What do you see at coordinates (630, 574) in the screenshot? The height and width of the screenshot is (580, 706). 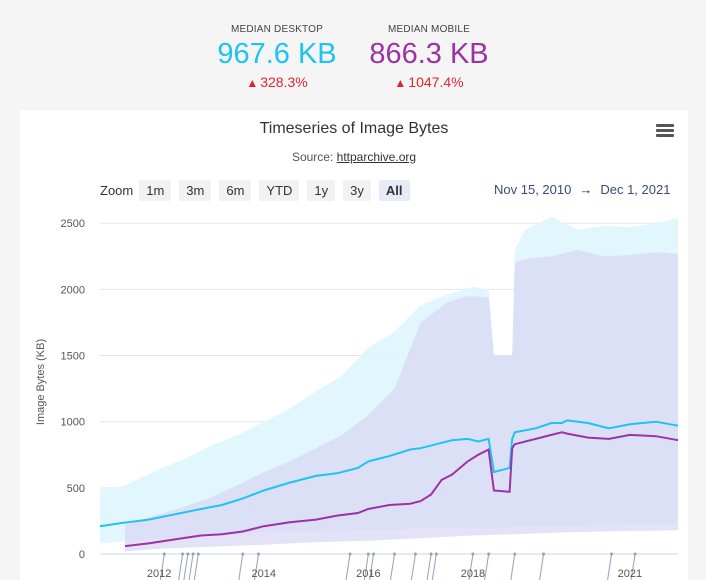 I see `x-tick-label: 2021` at bounding box center [630, 574].